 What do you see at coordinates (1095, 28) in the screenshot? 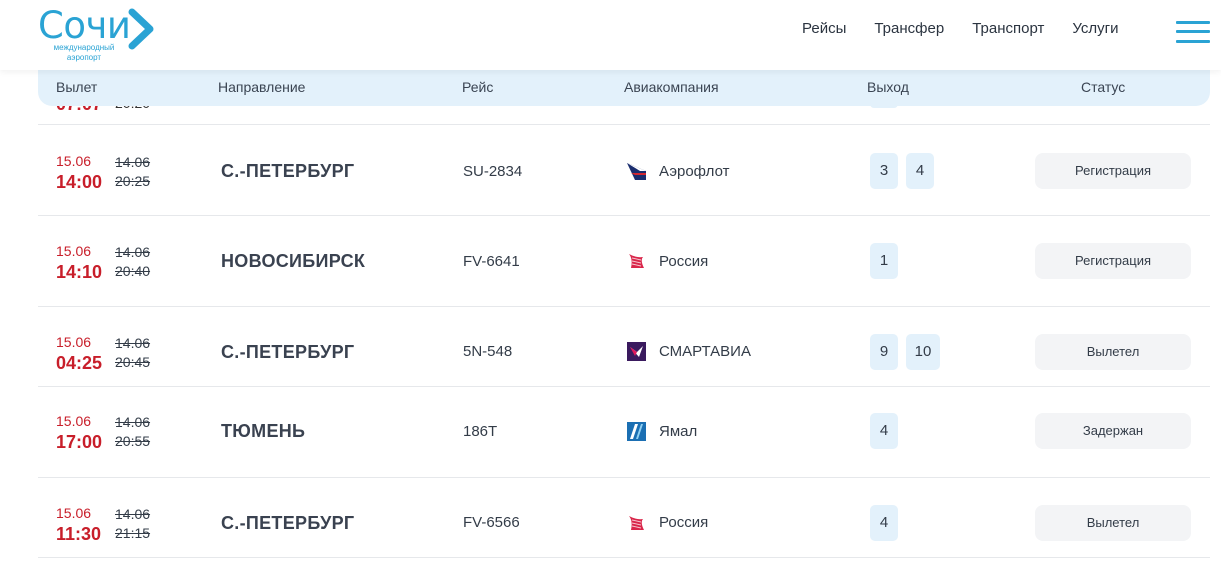
I see `nav-services: Услуги` at bounding box center [1095, 28].